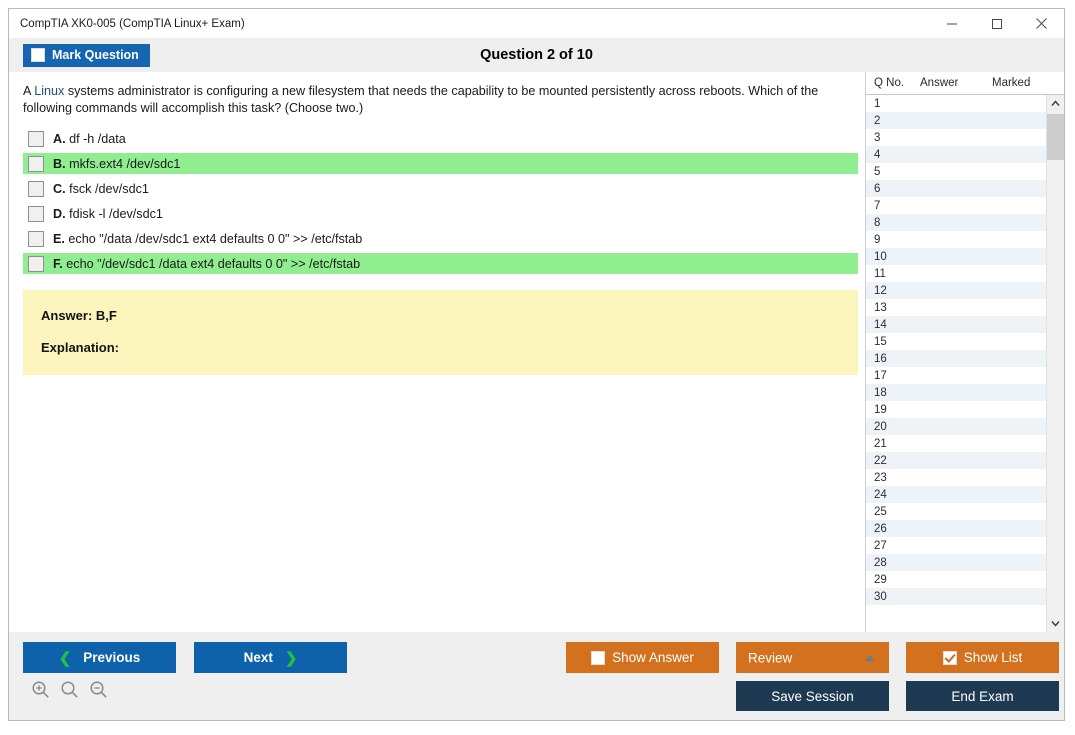 The width and height of the screenshot is (1075, 735). I want to click on minimize-icon, so click(951, 23).